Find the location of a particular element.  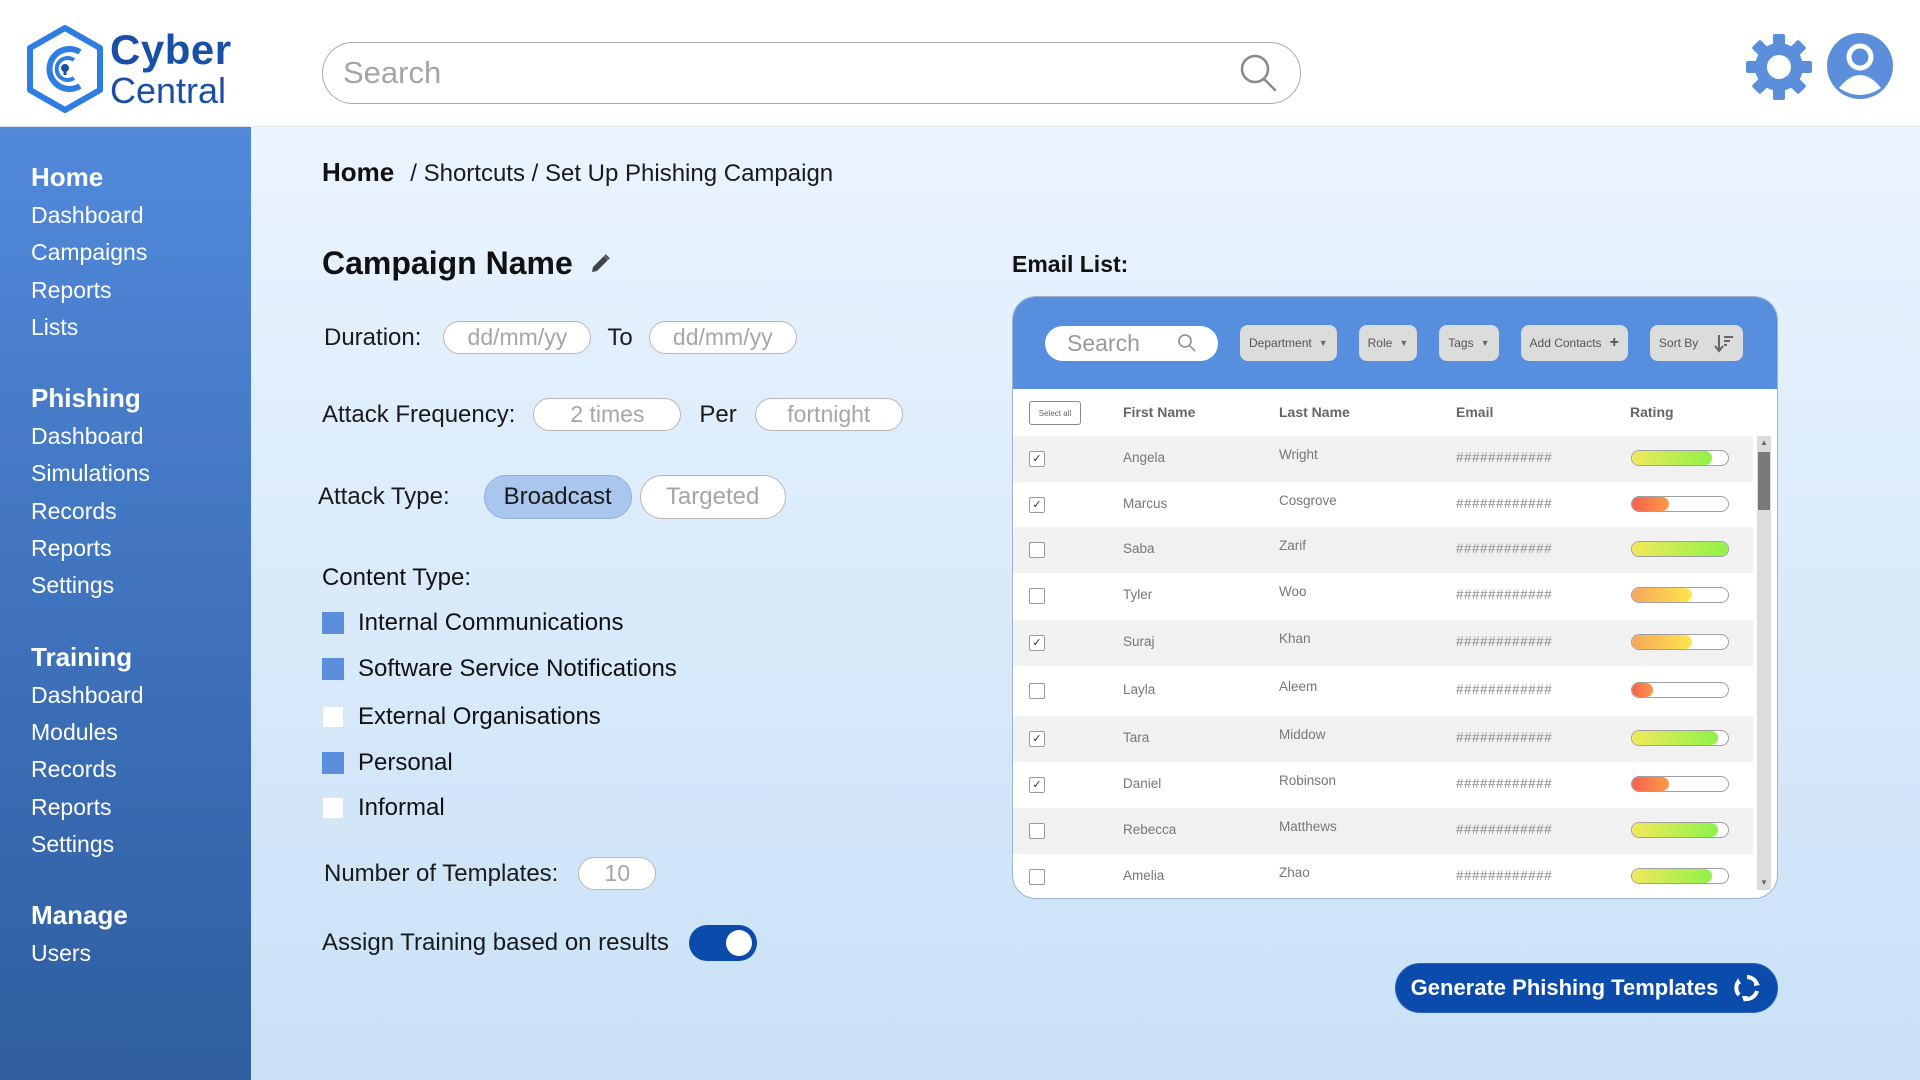

select-all-button: Select all is located at coordinates (1055, 413).